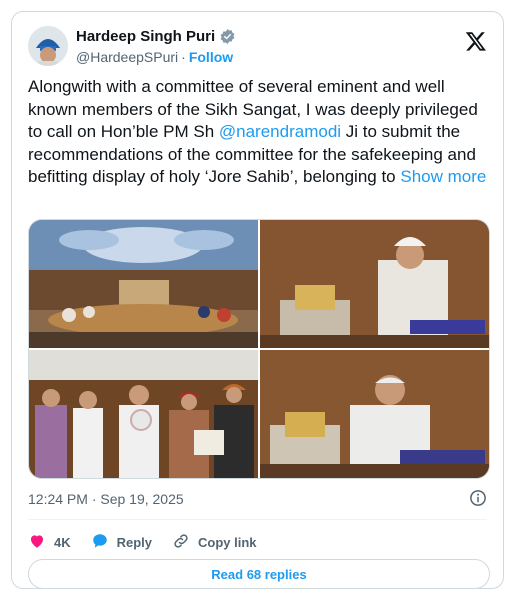 Image resolution: width=521 pixels, height=600 pixels. What do you see at coordinates (181, 542) in the screenshot?
I see `link-icon` at bounding box center [181, 542].